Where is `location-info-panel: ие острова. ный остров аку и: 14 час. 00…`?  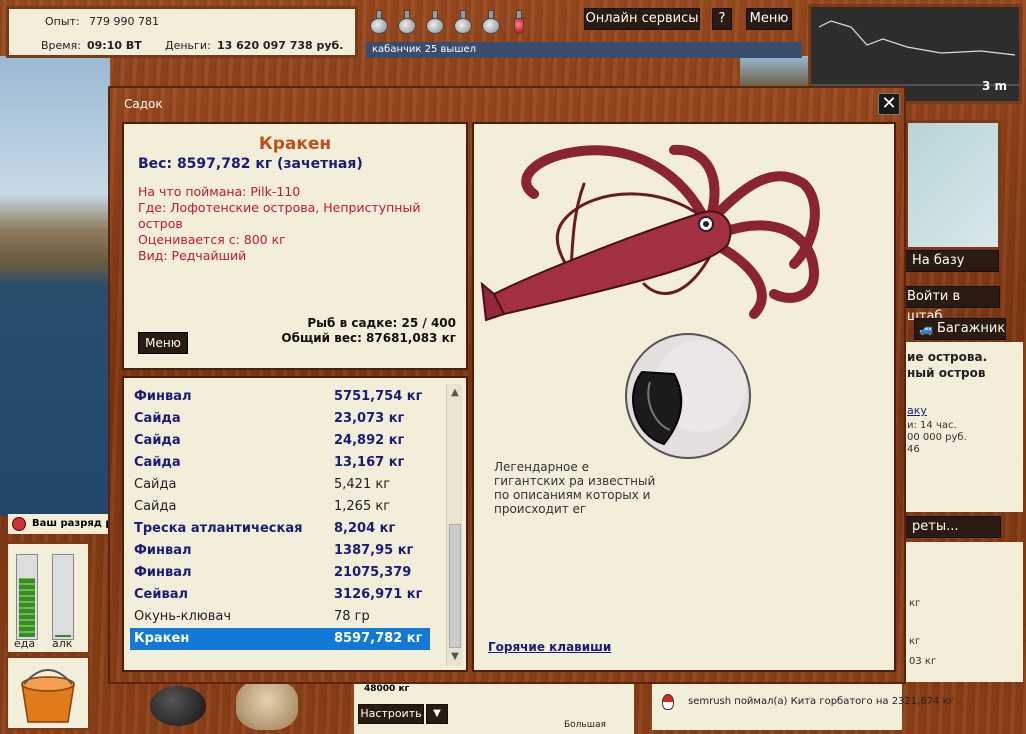 location-info-panel: ие острова. ный остров аку и: 14 час. 00… is located at coordinates (964, 427).